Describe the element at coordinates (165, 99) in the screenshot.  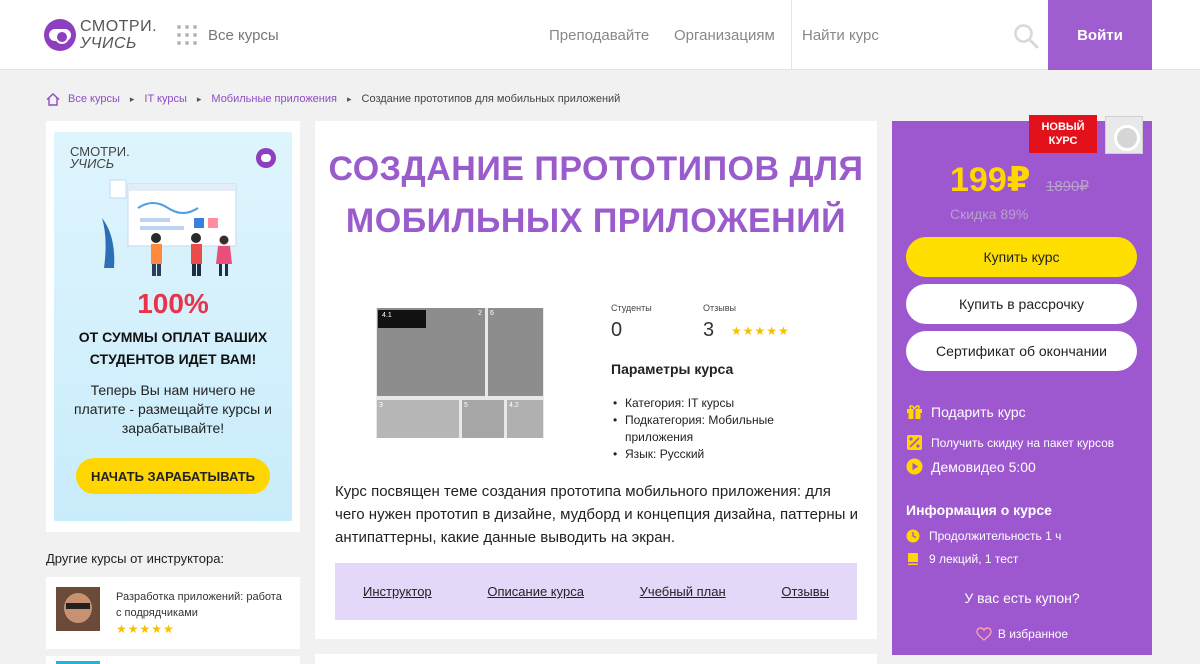
I see `breadcrumb-it-courses: IT курсы` at that location.